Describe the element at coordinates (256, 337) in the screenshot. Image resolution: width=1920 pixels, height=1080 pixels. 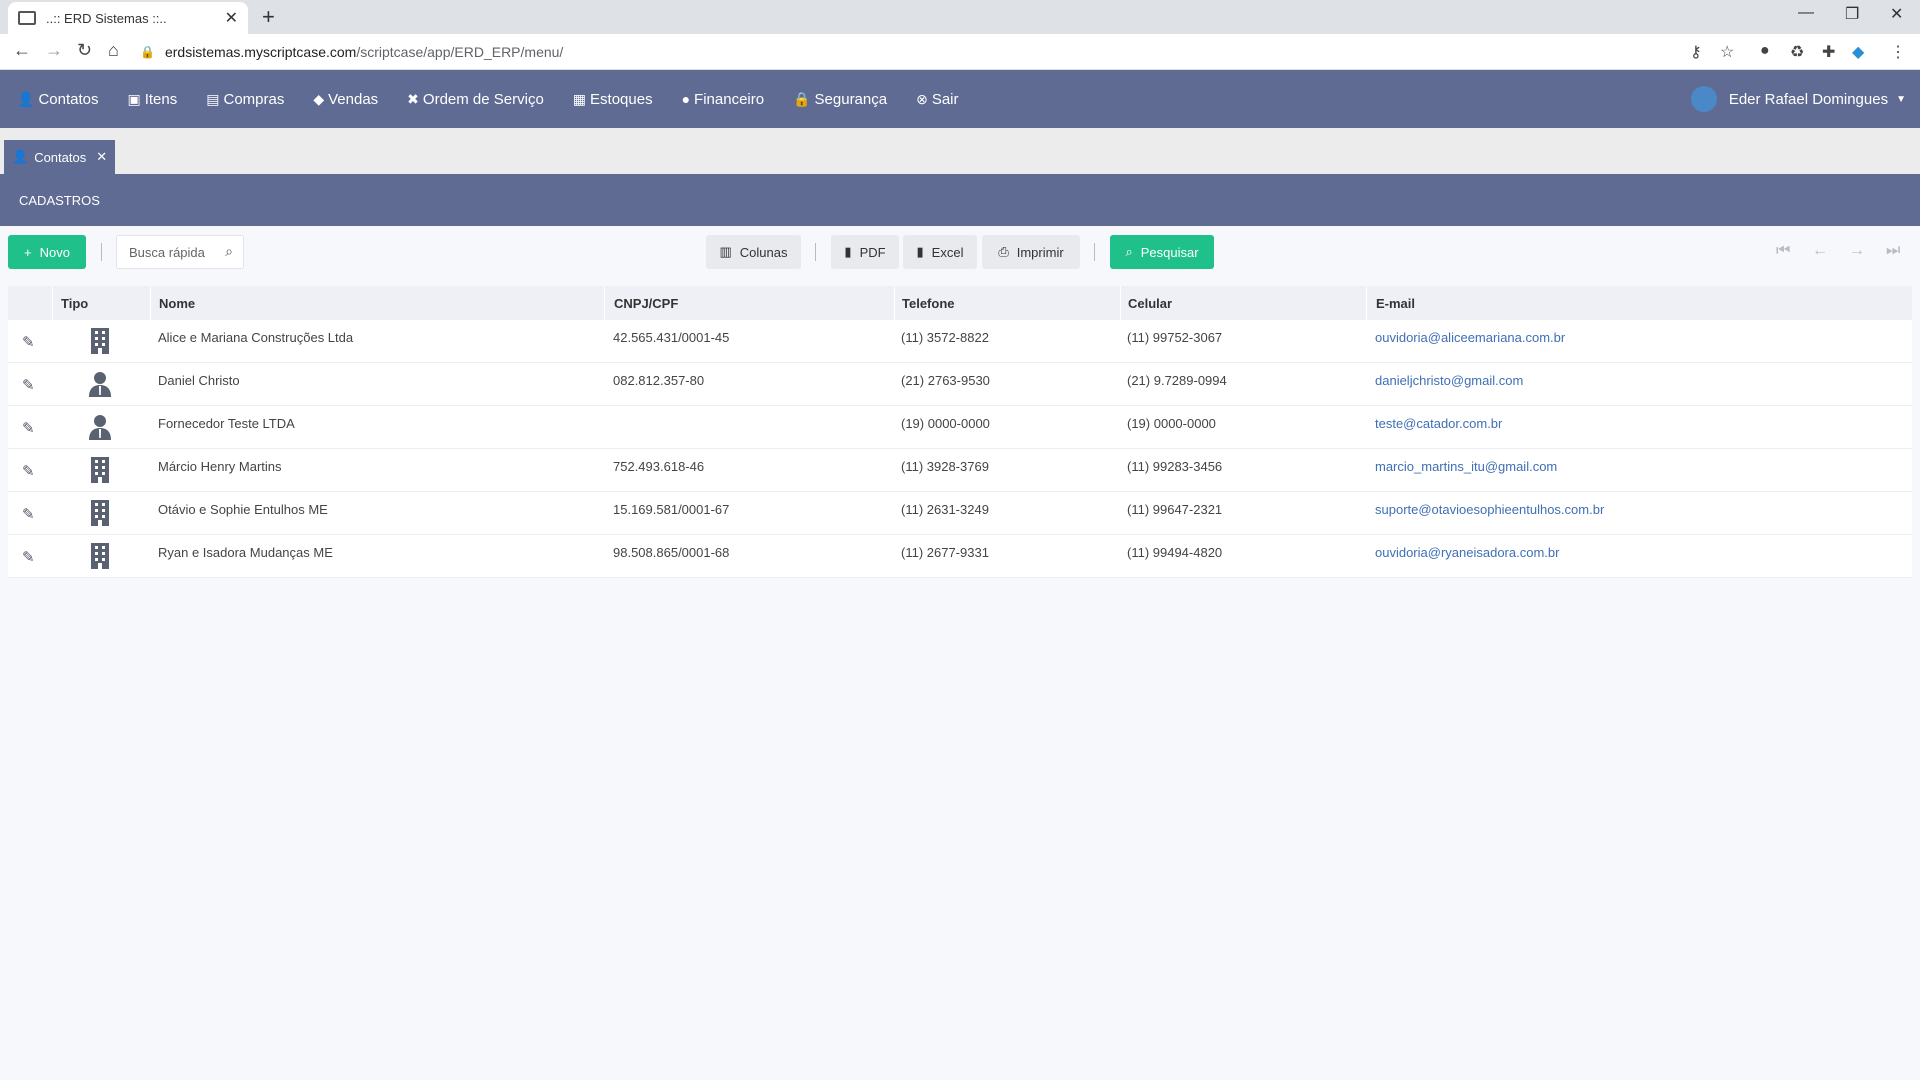
I see `cell-nome: Alice e Mariana Construções Ltda` at that location.